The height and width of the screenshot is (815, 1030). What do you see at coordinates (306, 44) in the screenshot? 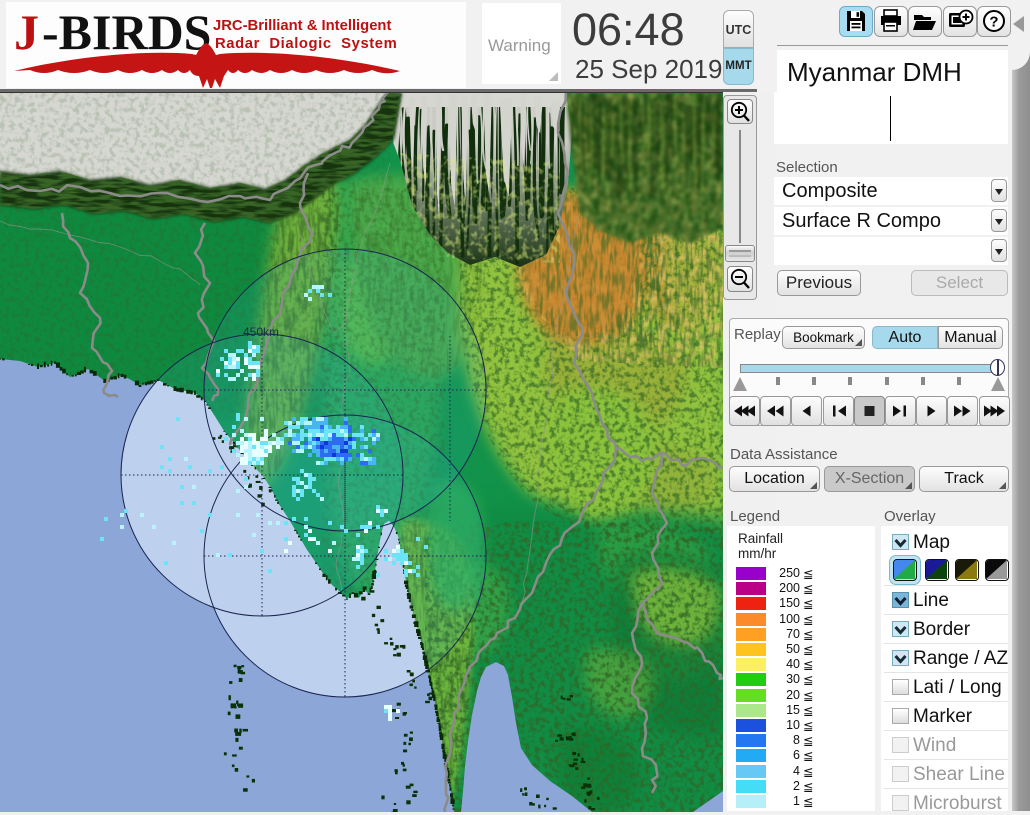
I see `svg-text: Radar Dialogic System` at bounding box center [306, 44].